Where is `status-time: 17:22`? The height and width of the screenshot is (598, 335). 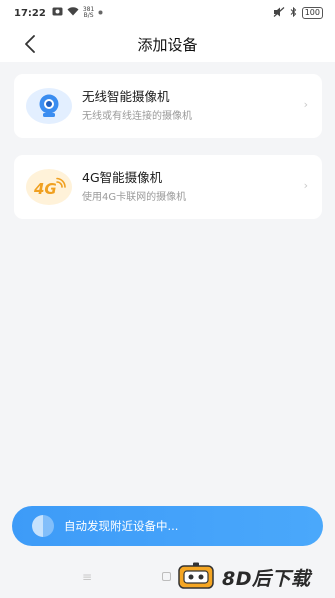
status-time: 17:22 is located at coordinates (30, 13).